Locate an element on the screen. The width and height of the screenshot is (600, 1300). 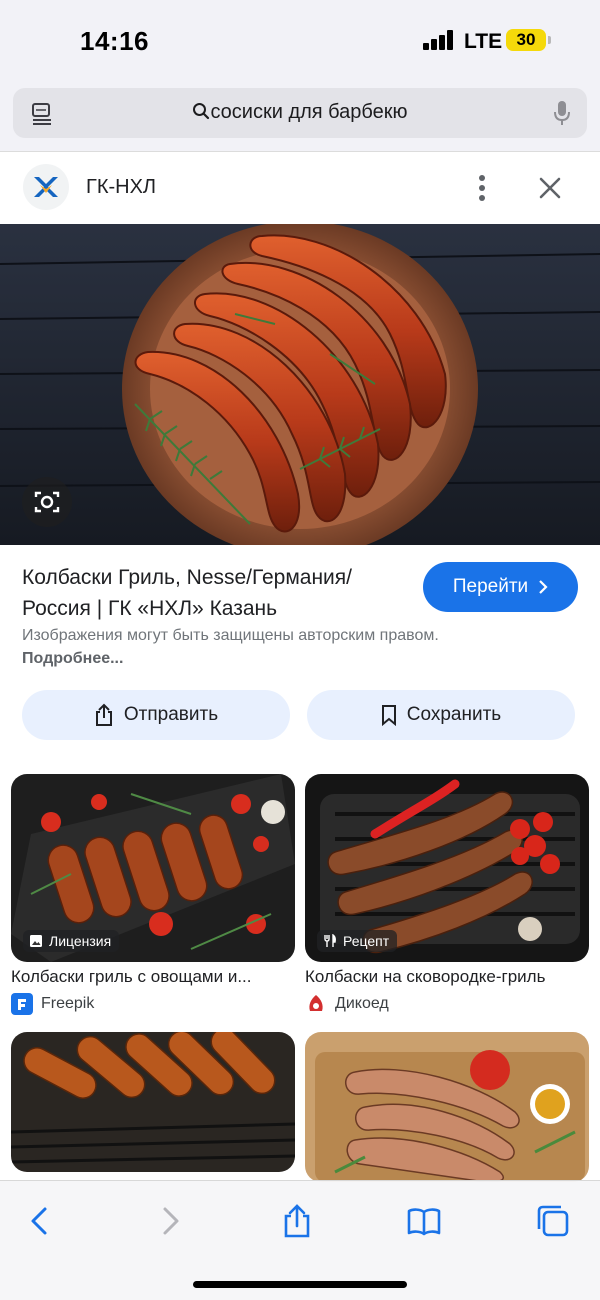
tabs-icon is located at coordinates (553, 1221).